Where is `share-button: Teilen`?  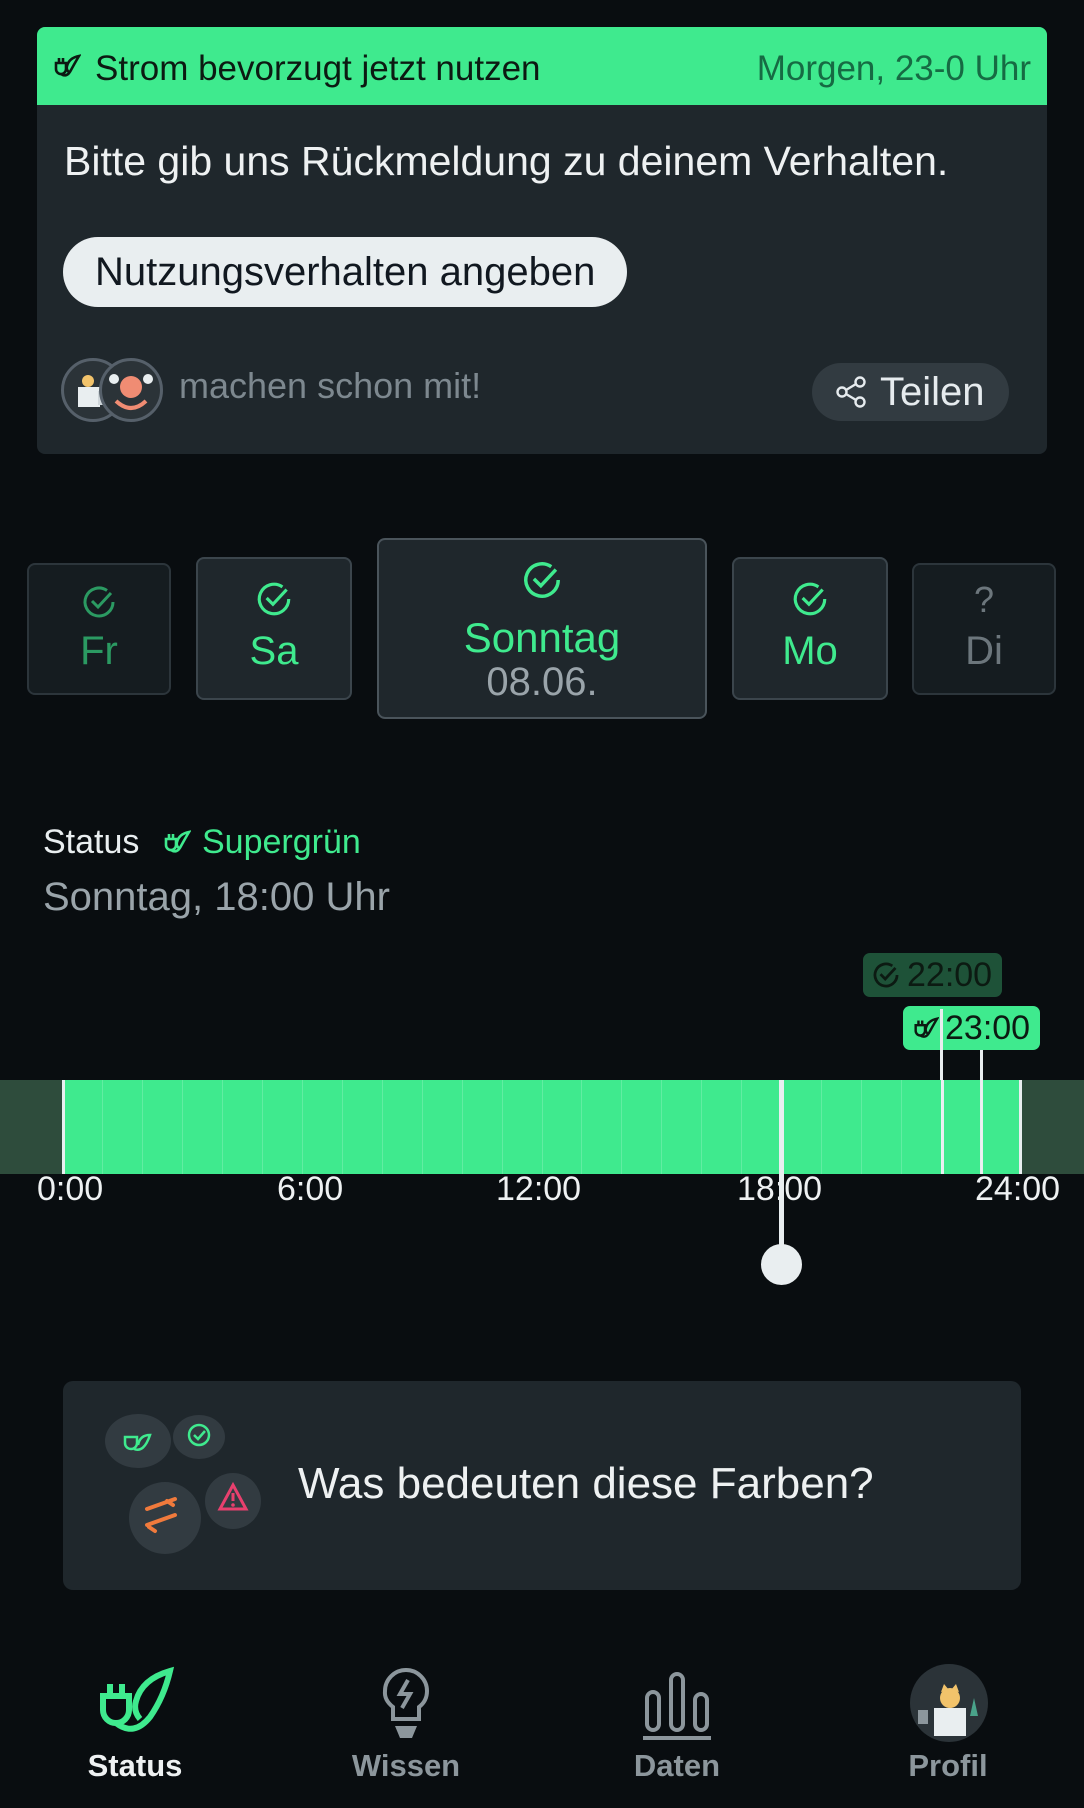
share-button: Teilen is located at coordinates (910, 392).